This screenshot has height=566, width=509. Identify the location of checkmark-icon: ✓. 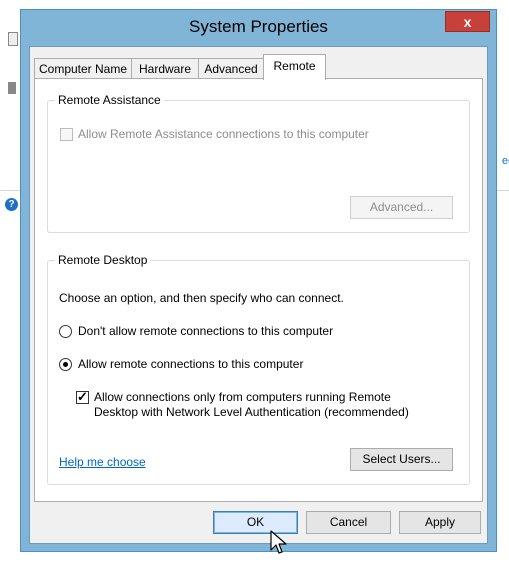
(82, 396).